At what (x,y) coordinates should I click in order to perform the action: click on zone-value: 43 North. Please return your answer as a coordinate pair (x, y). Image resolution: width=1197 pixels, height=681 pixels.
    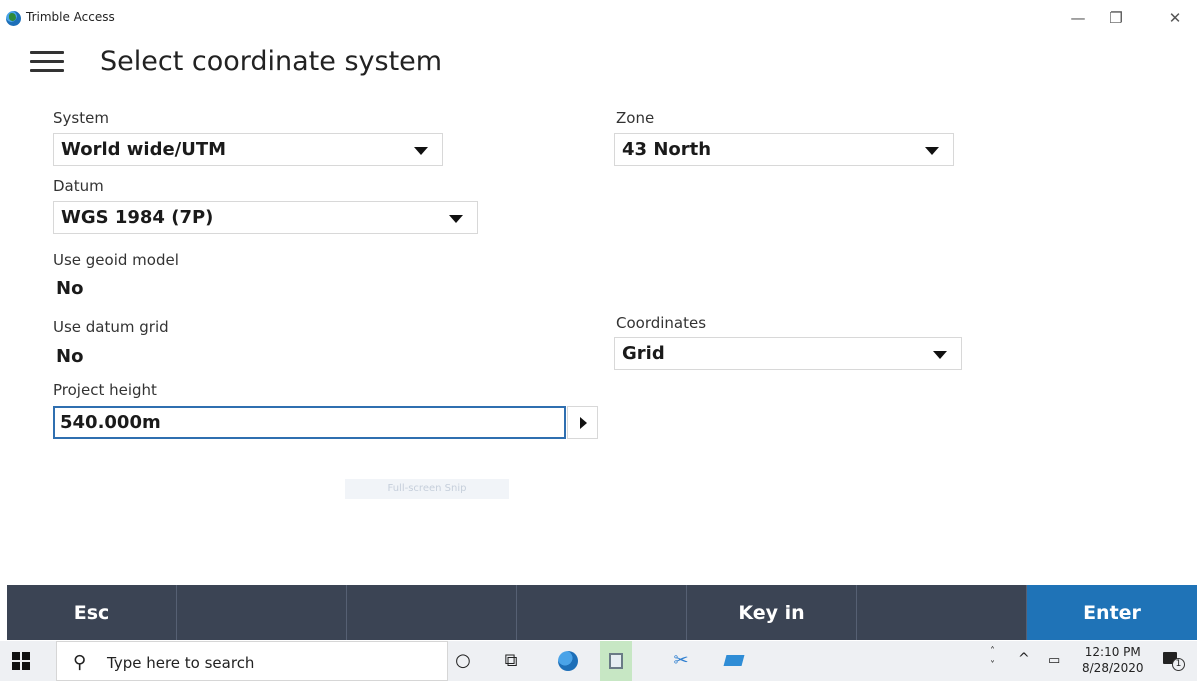
    Looking at the image, I should click on (667, 149).